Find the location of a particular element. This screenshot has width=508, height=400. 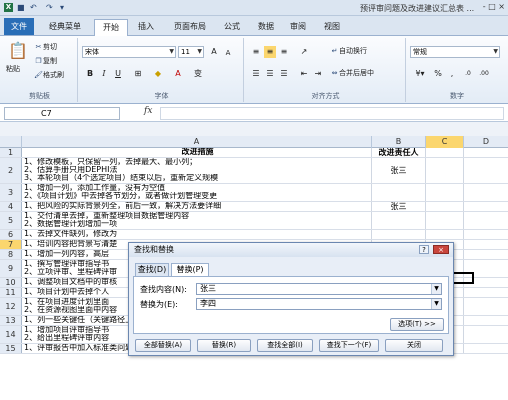

options-button: 选项(T) >> is located at coordinates (417, 324).